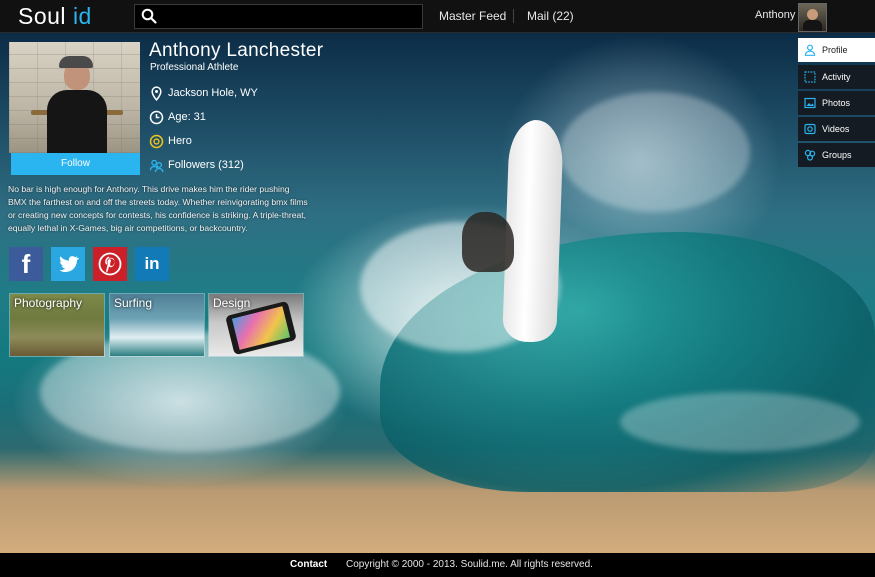 This screenshot has width=875, height=577. Describe the element at coordinates (810, 155) in the screenshot. I see `groups-icon` at that location.